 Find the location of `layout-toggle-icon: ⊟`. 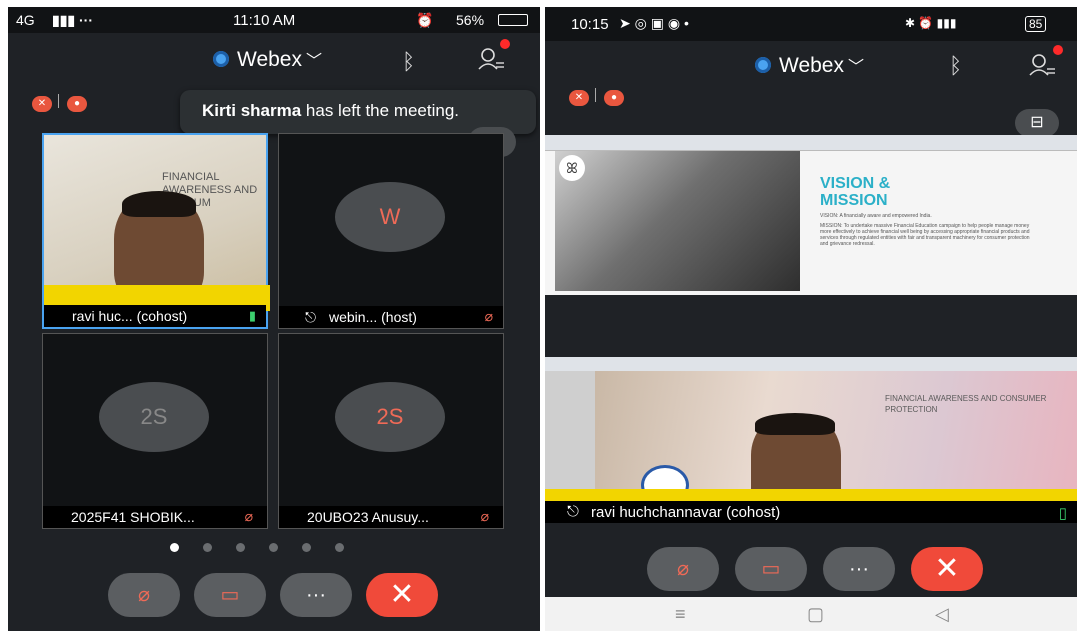

layout-toggle-icon: ⊟ is located at coordinates (1037, 123).